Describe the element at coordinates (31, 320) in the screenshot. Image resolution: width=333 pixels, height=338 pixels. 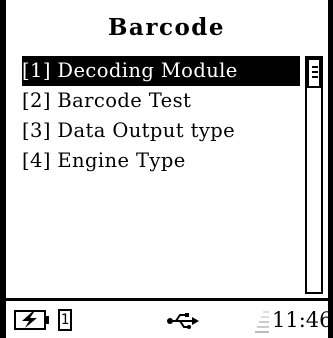
I see `battery-charging-icon` at that location.